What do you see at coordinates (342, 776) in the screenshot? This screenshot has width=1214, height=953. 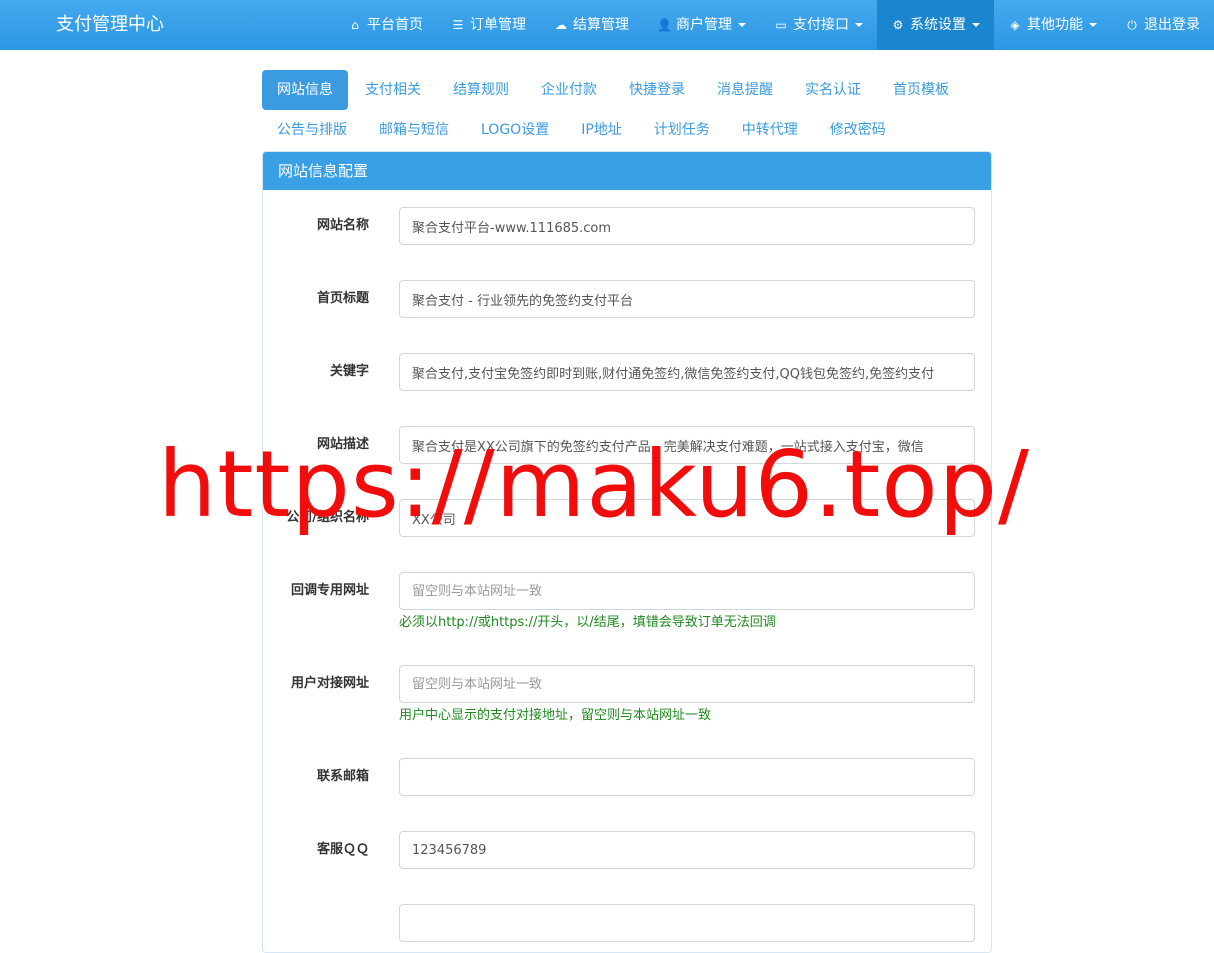 I see `email-label: 联系邮箱` at bounding box center [342, 776].